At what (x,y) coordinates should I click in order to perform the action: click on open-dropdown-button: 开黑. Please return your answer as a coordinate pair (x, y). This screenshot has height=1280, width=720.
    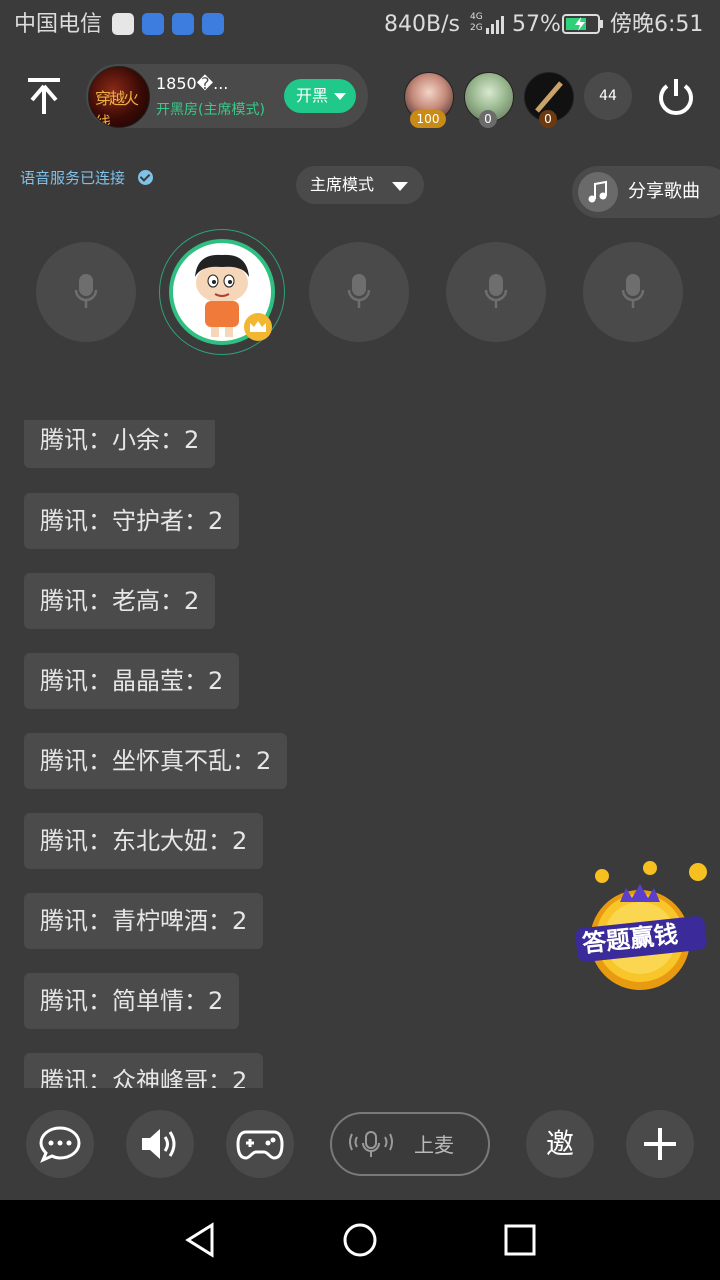
    Looking at the image, I should click on (320, 96).